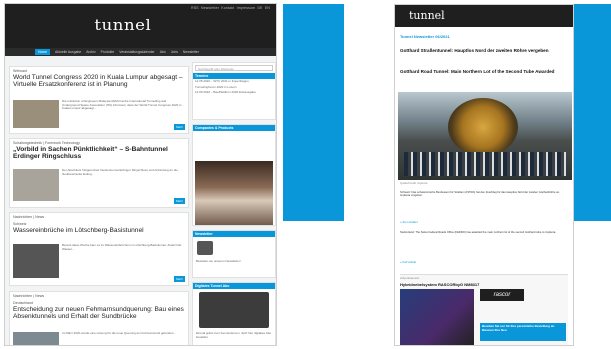 The width and height of the screenshot is (611, 349). What do you see at coordinates (484, 284) in the screenshot?
I see `ad-title: Hybridnebelsystem RASCORbyG NM8317` at bounding box center [484, 284].